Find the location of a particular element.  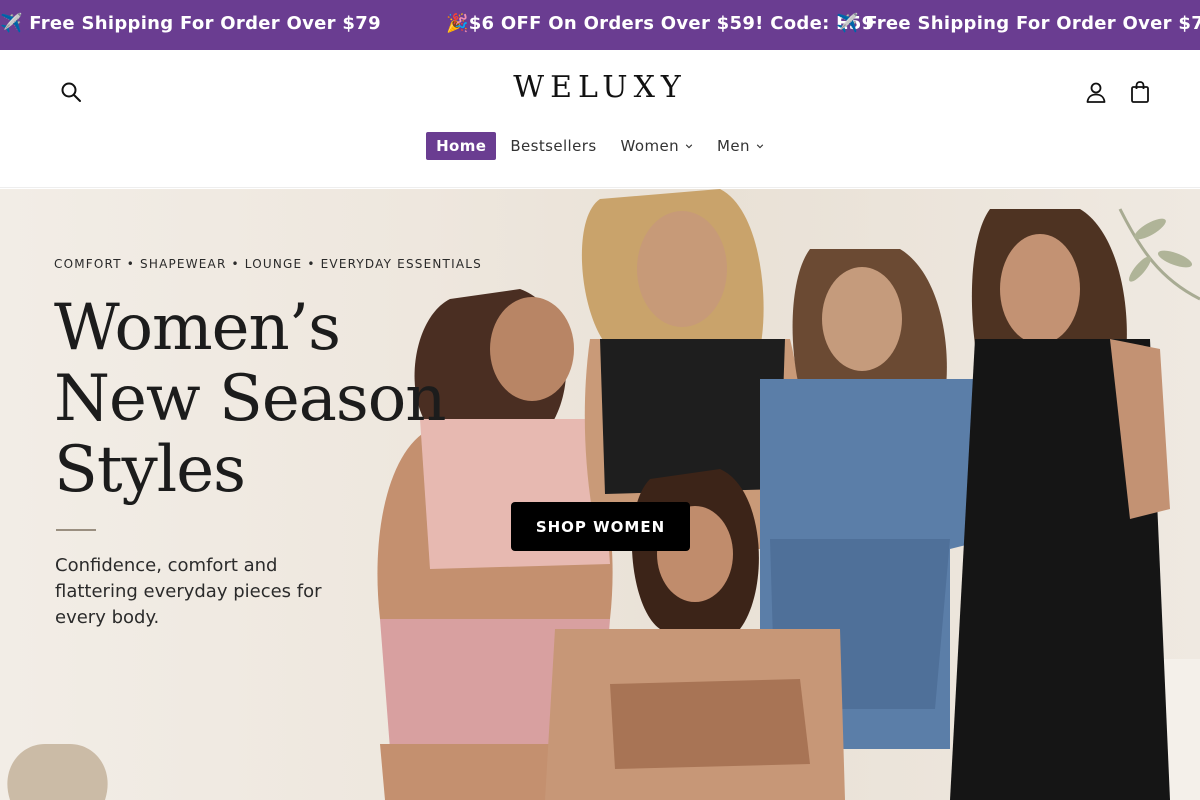

nav-item-men: Men is located at coordinates (740, 146).